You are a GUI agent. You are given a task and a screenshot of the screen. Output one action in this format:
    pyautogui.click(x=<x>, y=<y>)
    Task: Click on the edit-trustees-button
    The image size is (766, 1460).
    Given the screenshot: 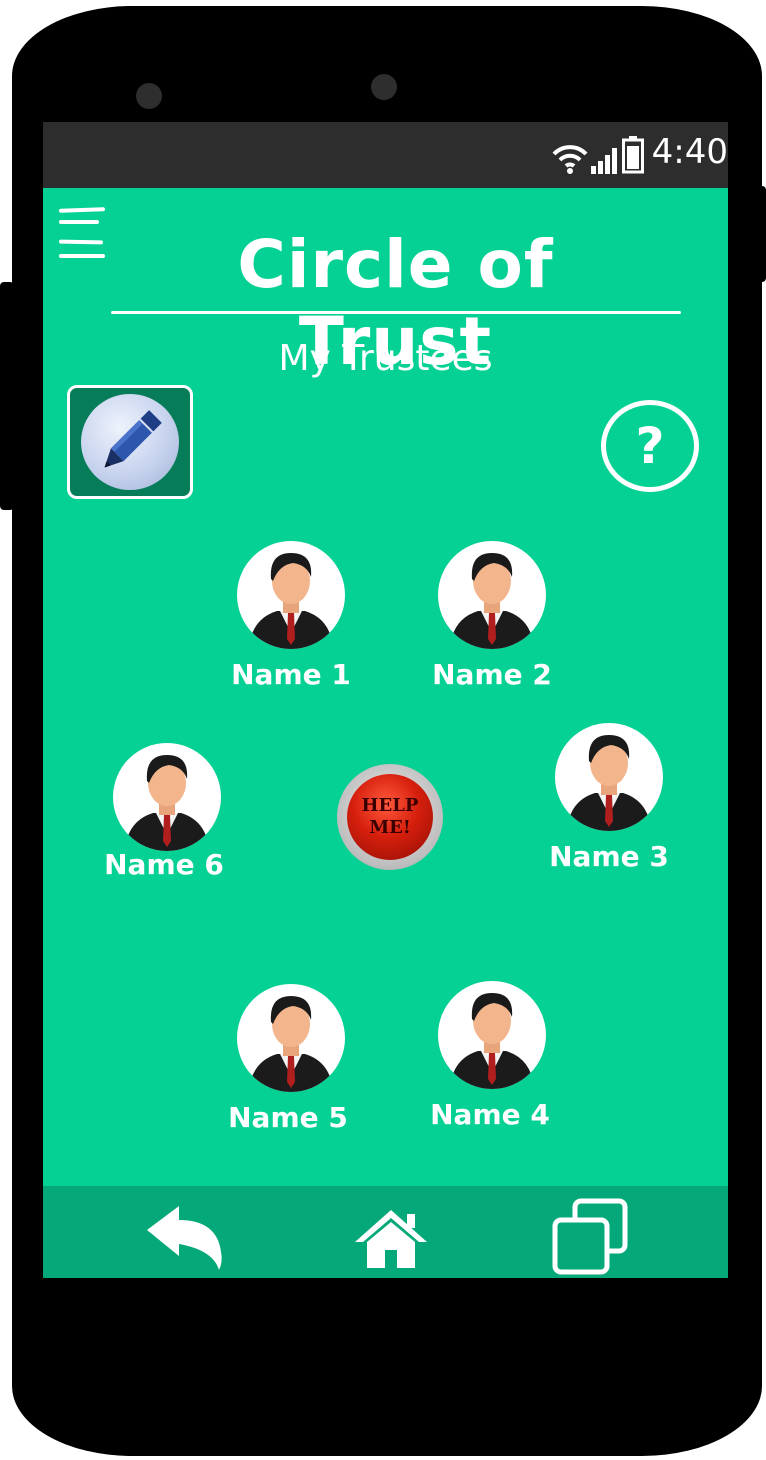 What is the action you would take?
    pyautogui.click(x=130, y=442)
    